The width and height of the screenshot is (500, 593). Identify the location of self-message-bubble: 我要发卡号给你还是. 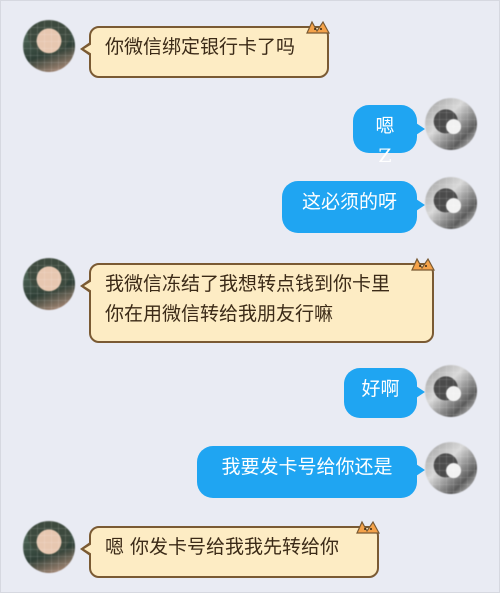
(311, 472).